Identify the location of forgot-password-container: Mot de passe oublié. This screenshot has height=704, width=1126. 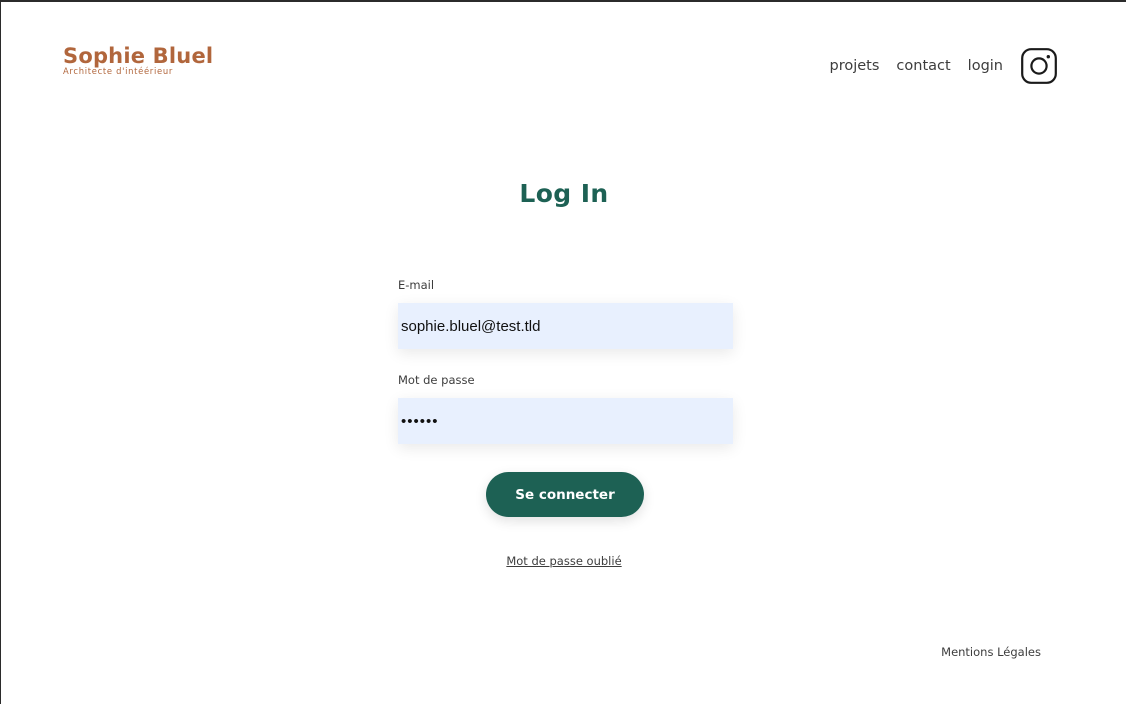
(563, 561).